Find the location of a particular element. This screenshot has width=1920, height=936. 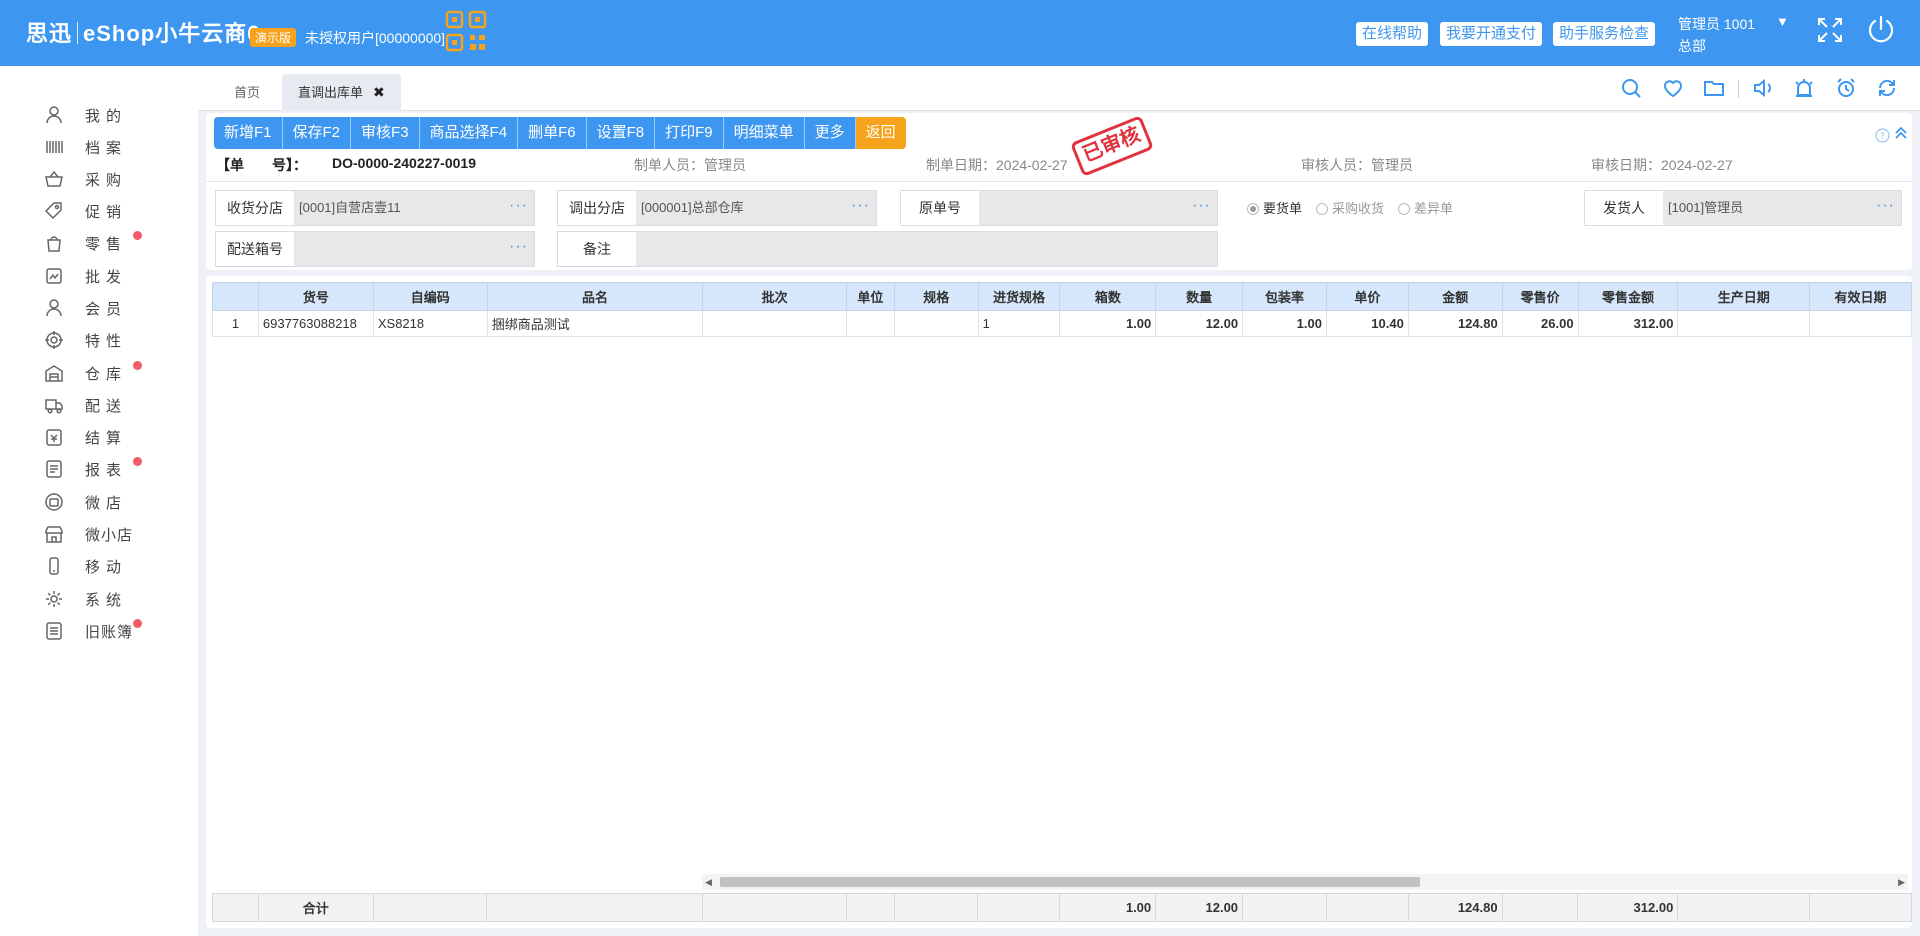

origin-no-field: 原单号 ··· is located at coordinates (1059, 208).